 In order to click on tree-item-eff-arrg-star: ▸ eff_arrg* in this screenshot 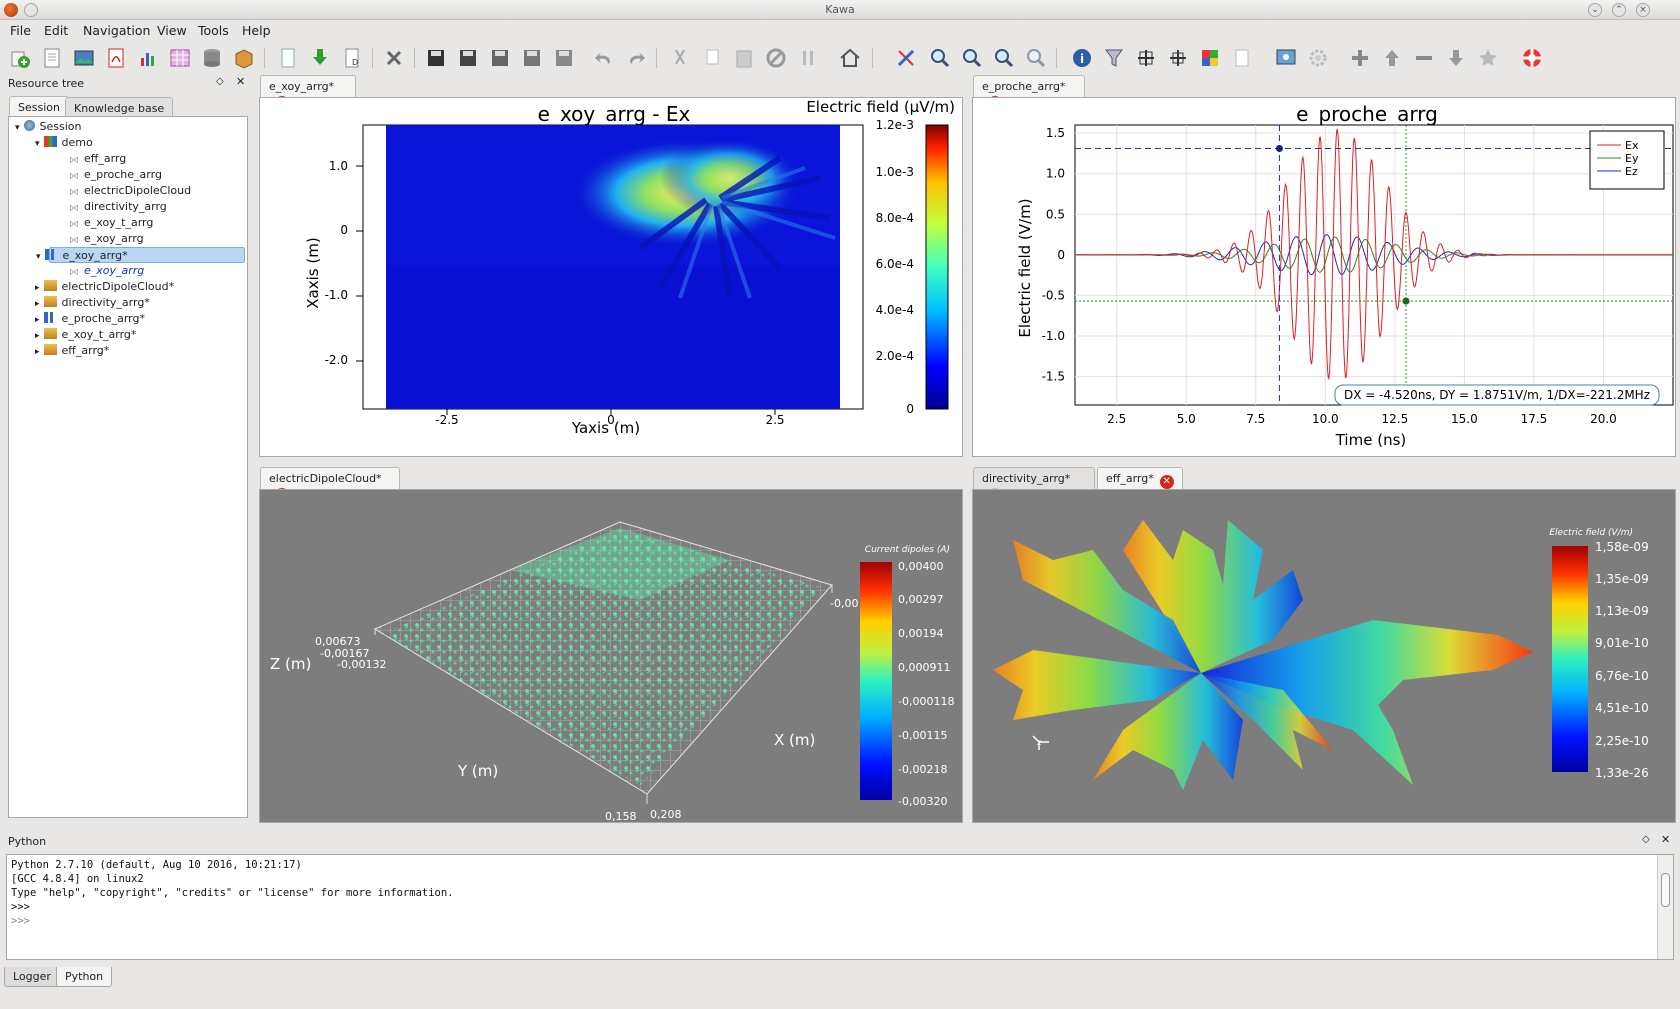, I will do `click(72, 351)`.